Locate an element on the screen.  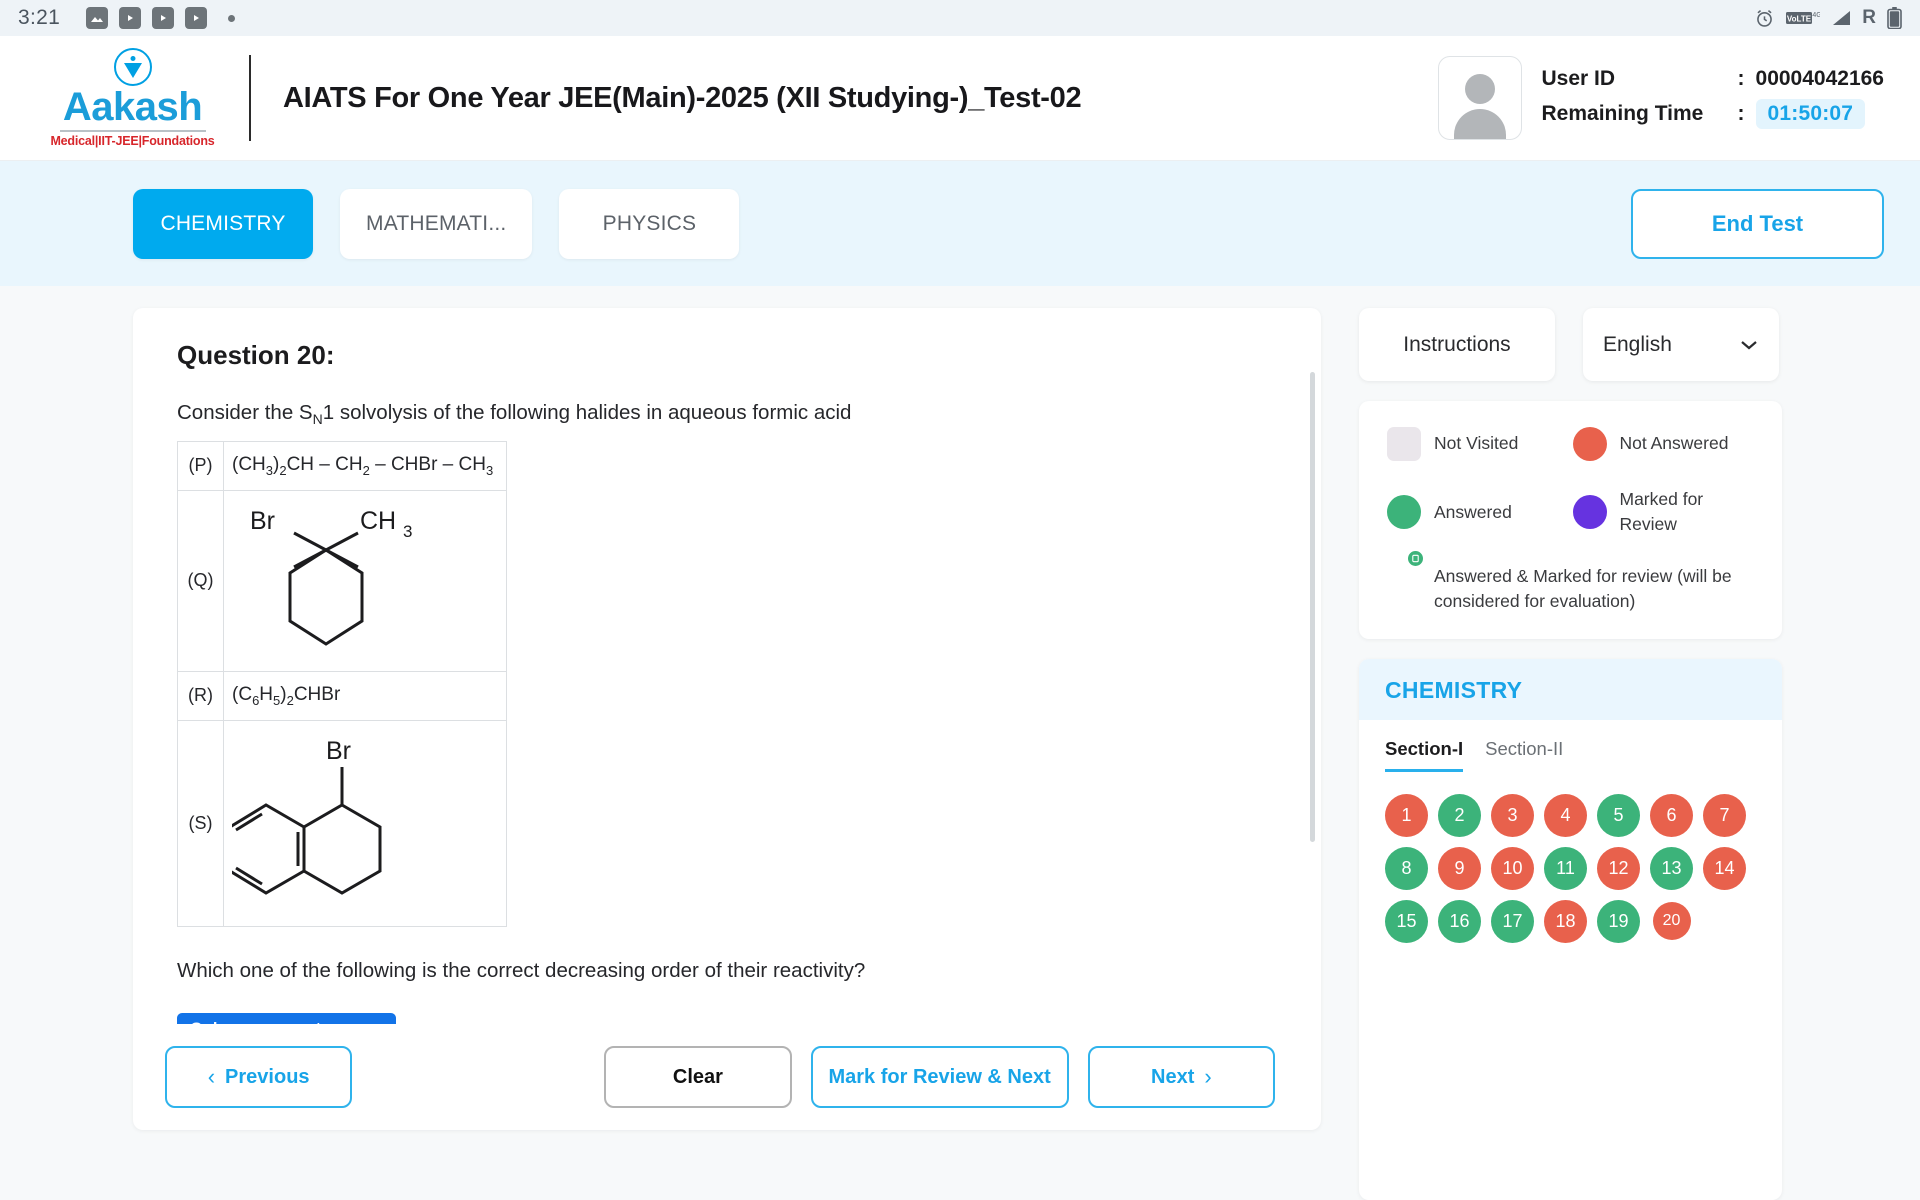
avatar is located at coordinates (1479, 98).